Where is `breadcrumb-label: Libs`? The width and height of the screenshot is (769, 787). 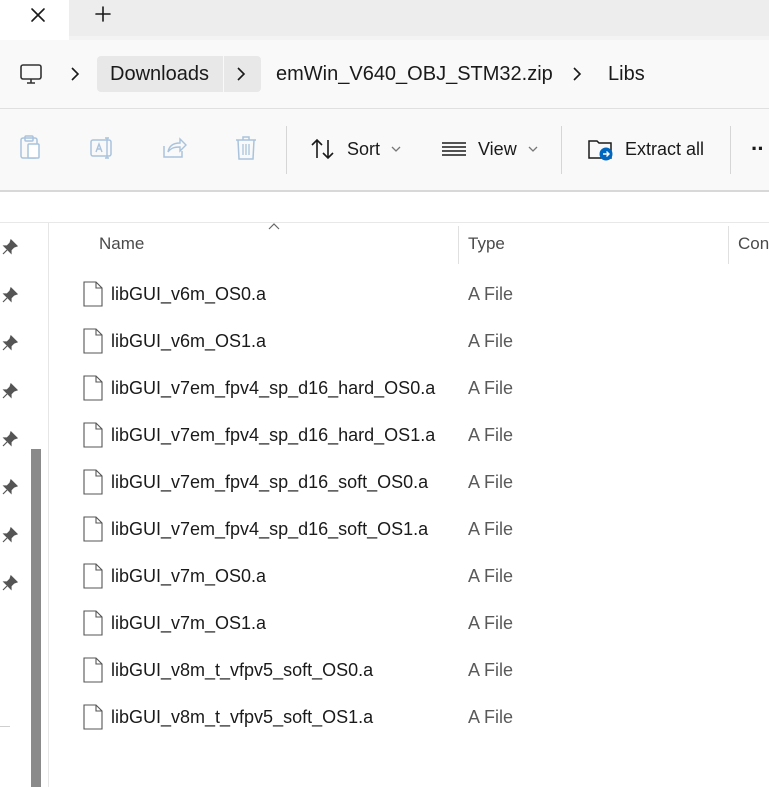 breadcrumb-label: Libs is located at coordinates (626, 73).